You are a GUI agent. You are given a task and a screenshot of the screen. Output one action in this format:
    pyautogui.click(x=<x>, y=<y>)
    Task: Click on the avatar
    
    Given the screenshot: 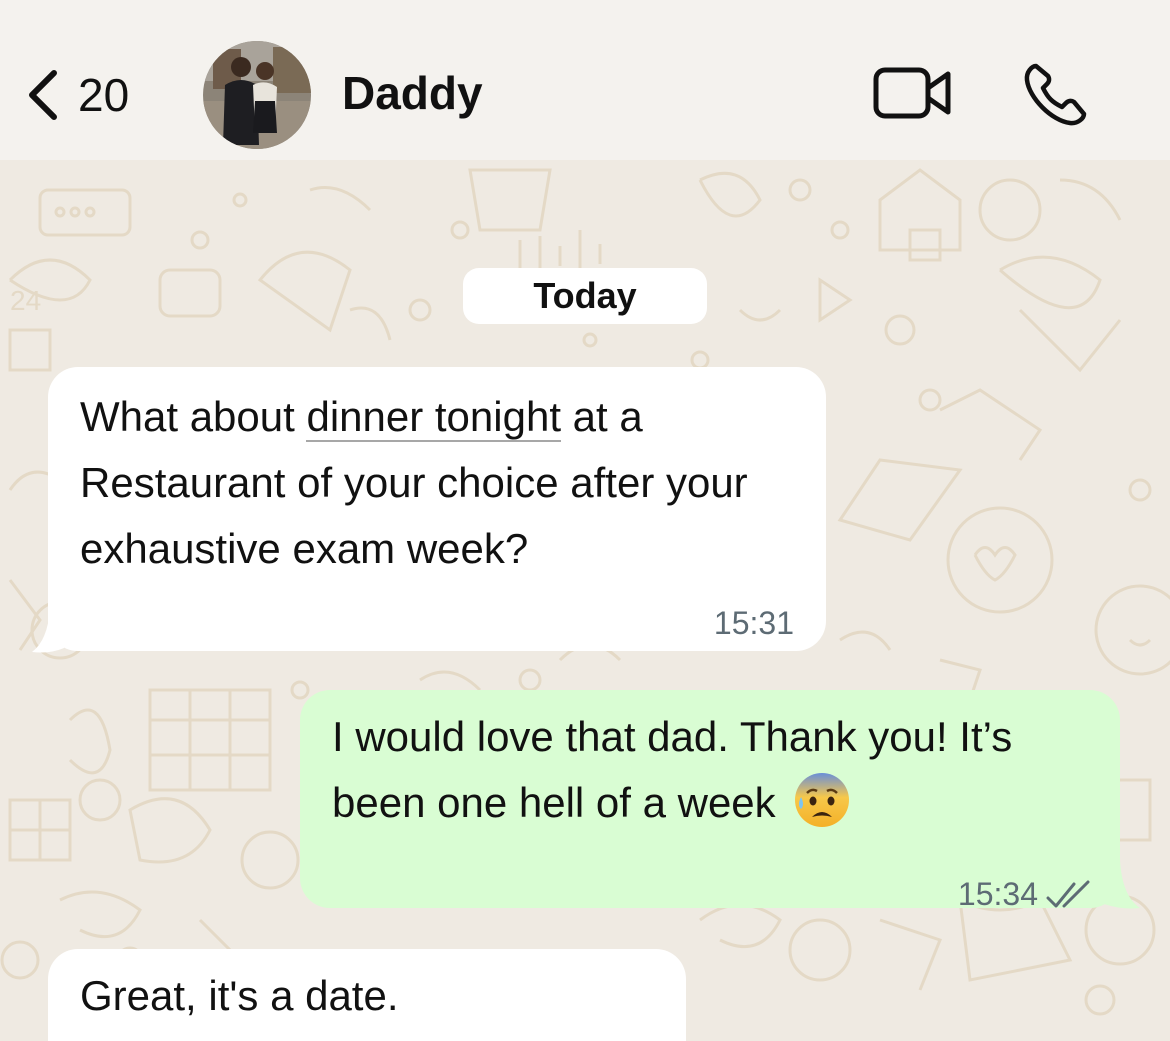 What is the action you would take?
    pyautogui.click(x=257, y=95)
    